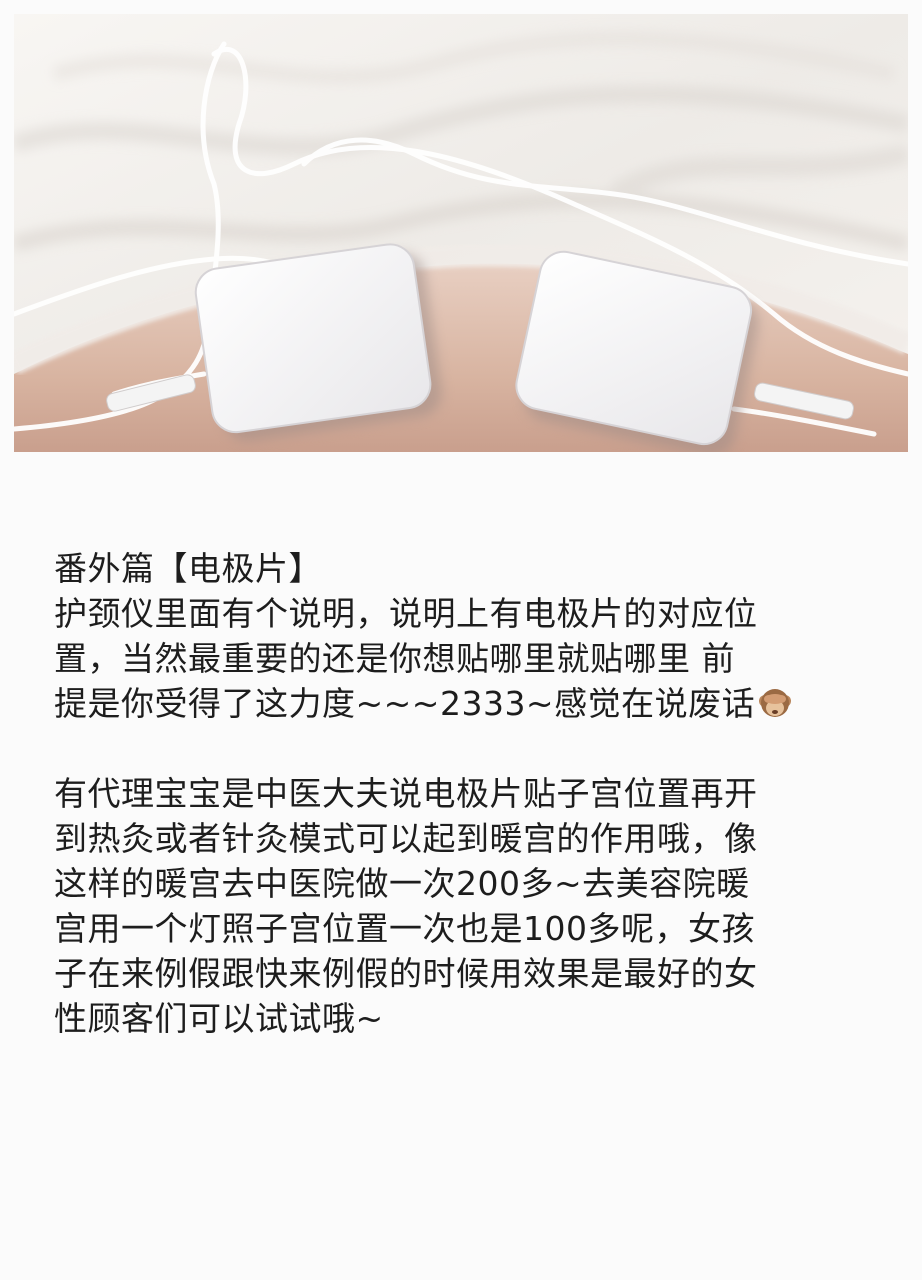 This screenshot has height=1280, width=922. What do you see at coordinates (775, 708) in the screenshot?
I see `see-no-evil-monkey-icon` at bounding box center [775, 708].